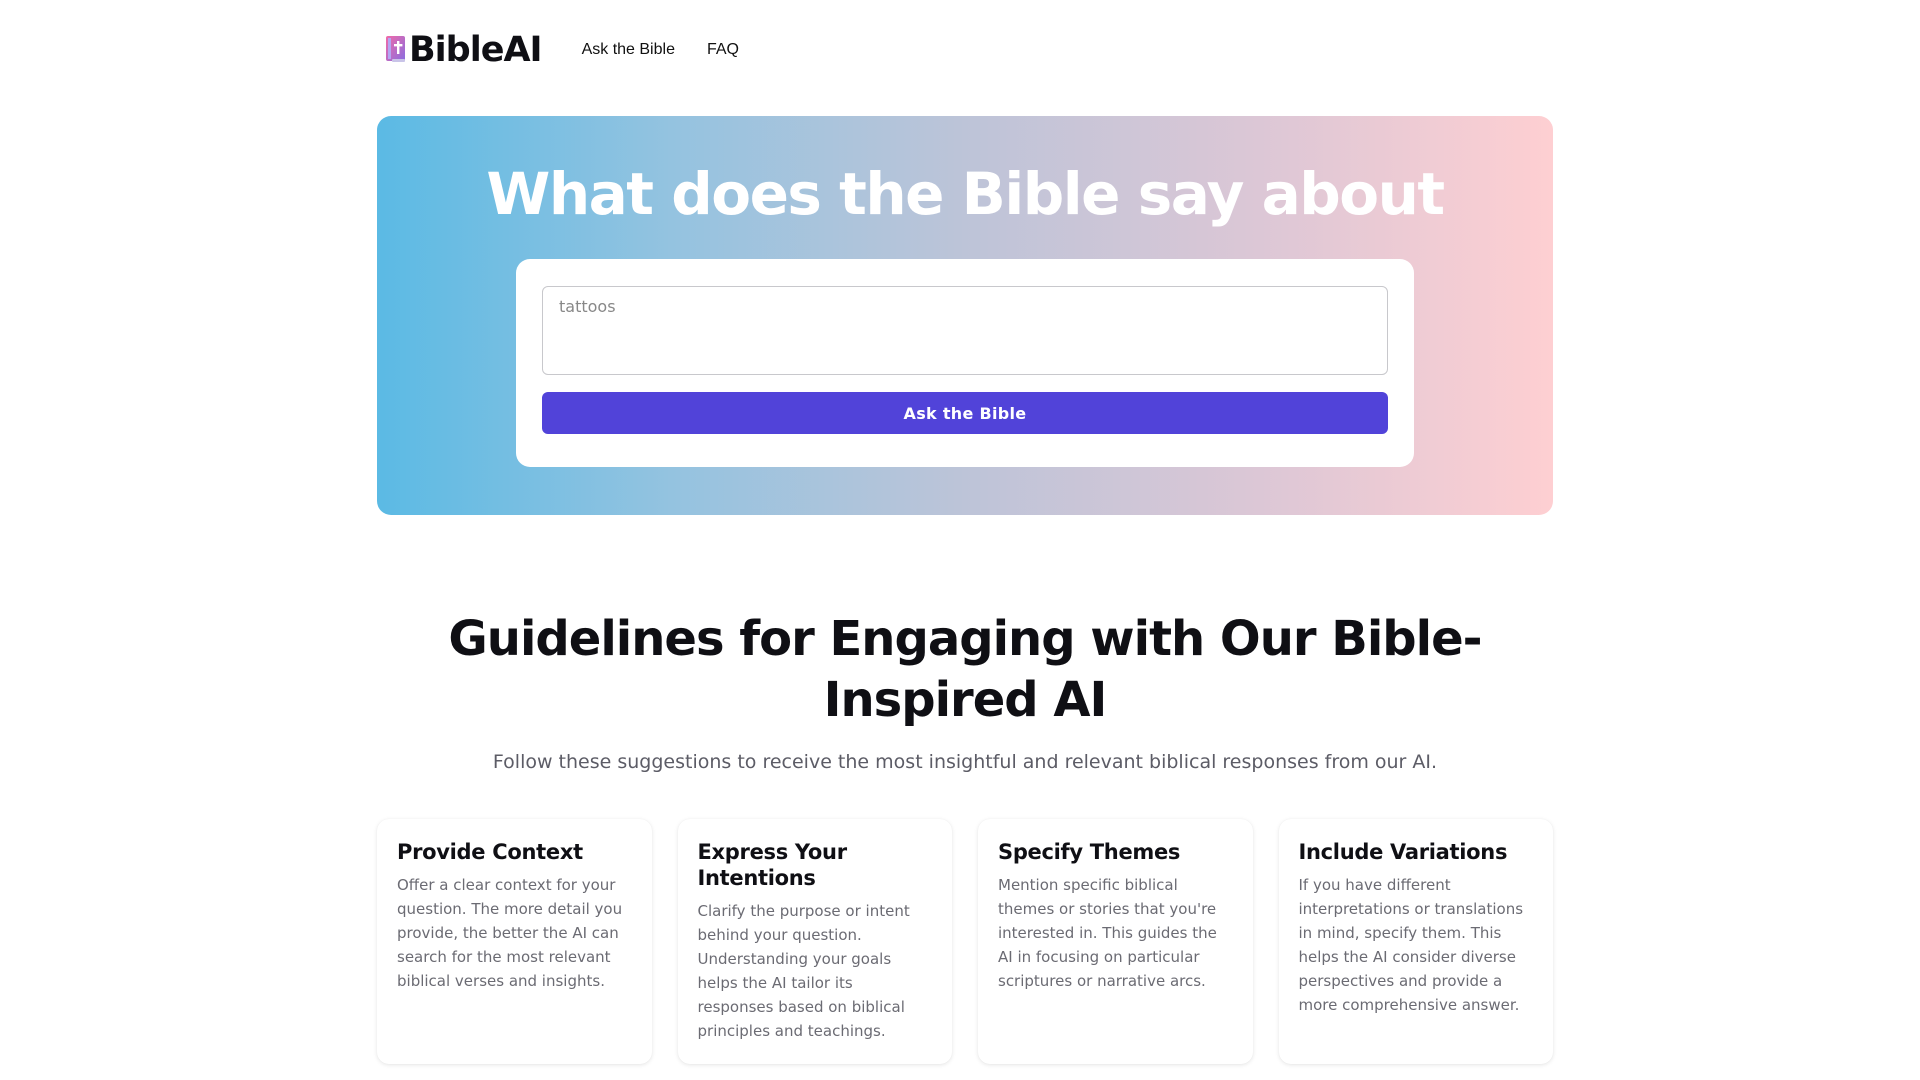 The image size is (1920, 1080). What do you see at coordinates (476, 50) in the screenshot?
I see `logo-text: BibleAI` at bounding box center [476, 50].